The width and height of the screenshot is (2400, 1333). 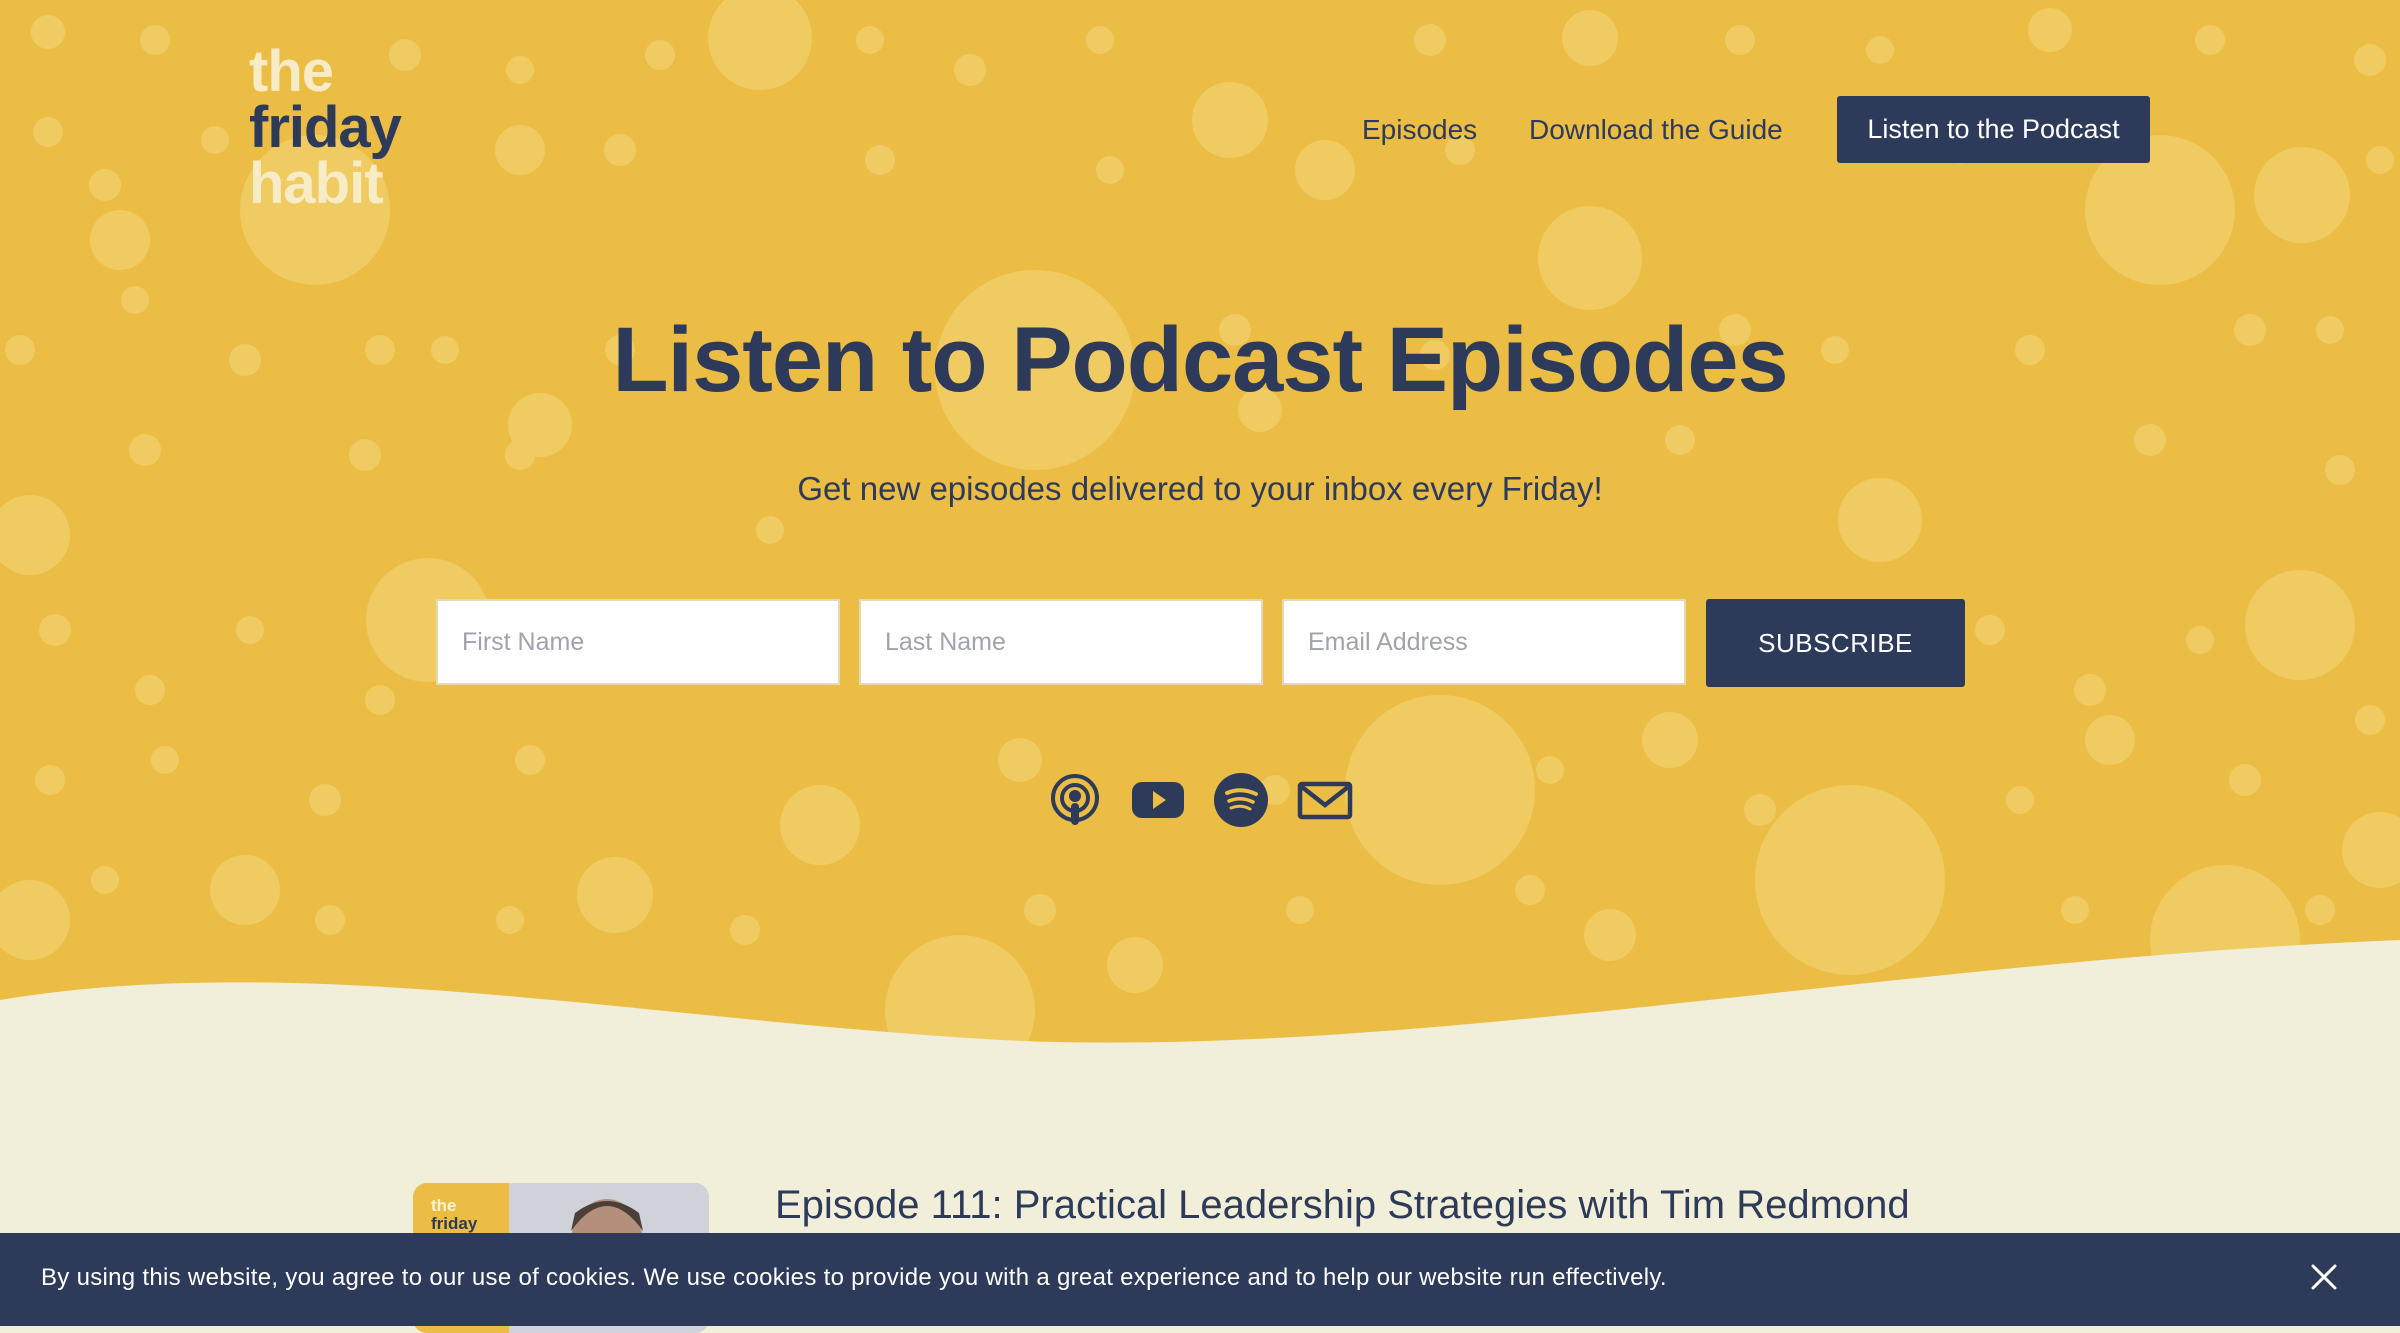 I want to click on logo-line-friday: friday, so click(x=325, y=127).